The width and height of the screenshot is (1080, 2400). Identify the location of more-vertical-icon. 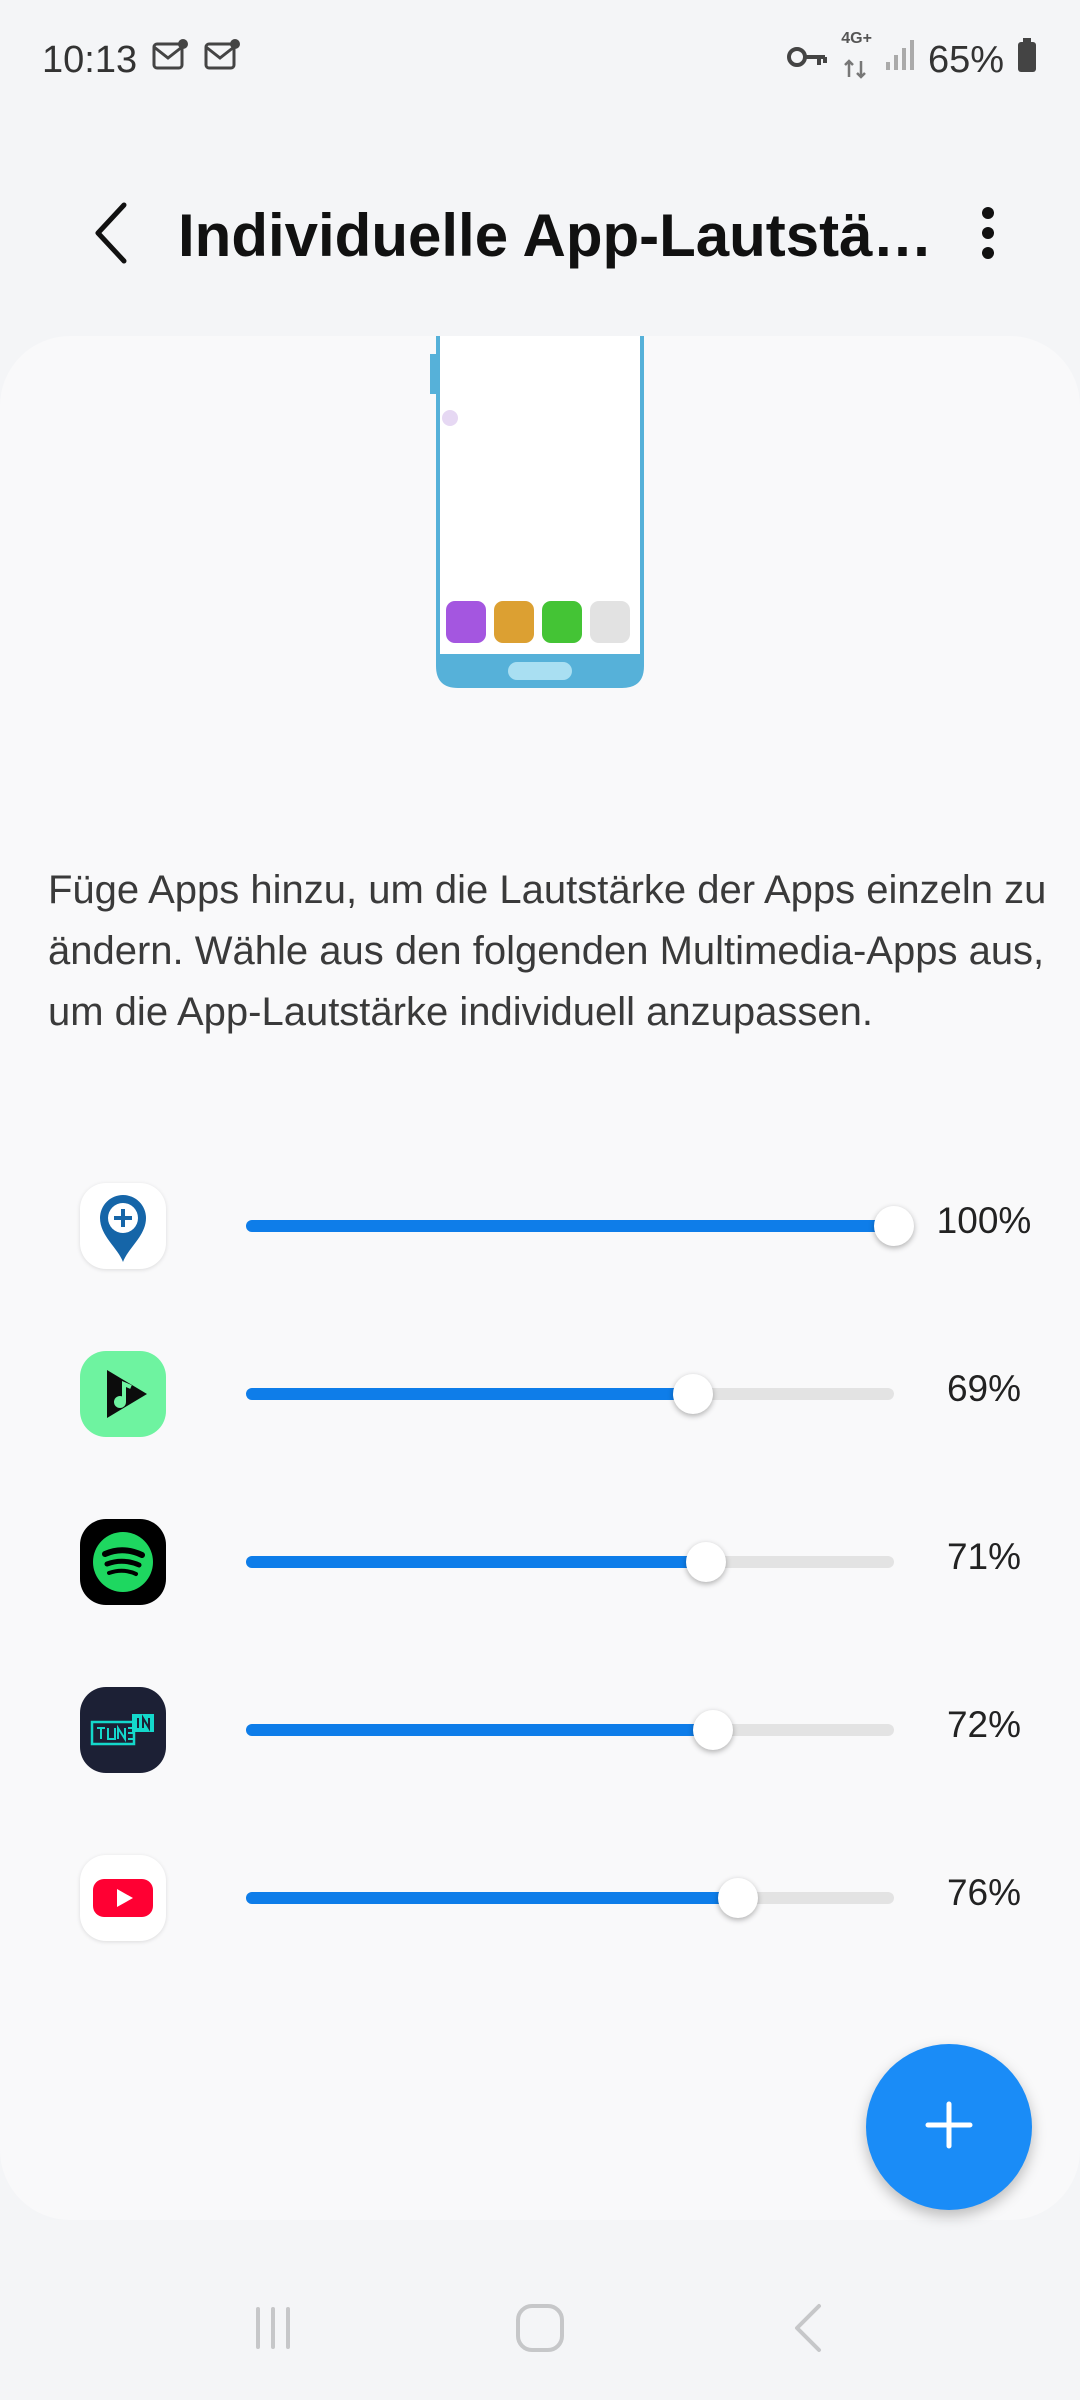
(988, 235).